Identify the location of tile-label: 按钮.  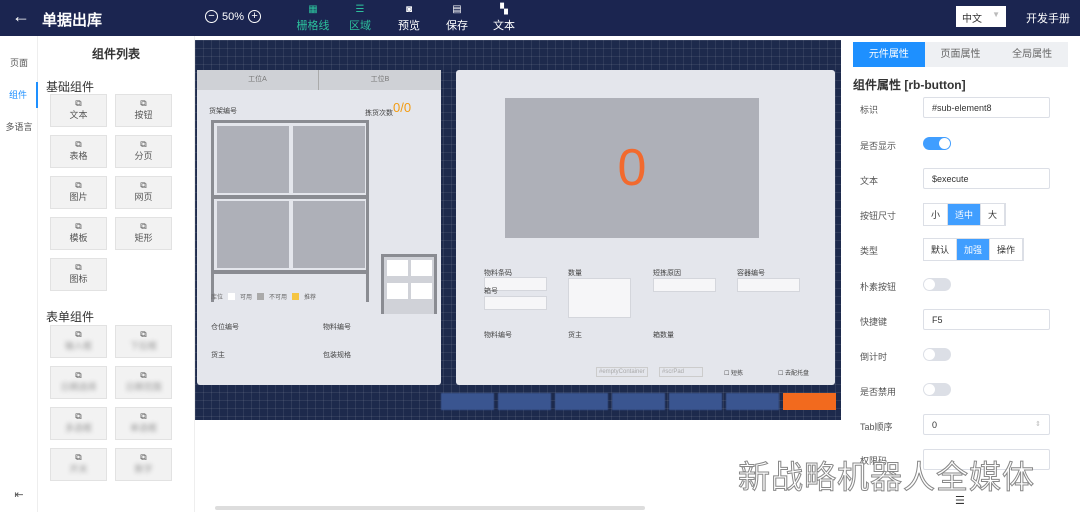
(143, 115).